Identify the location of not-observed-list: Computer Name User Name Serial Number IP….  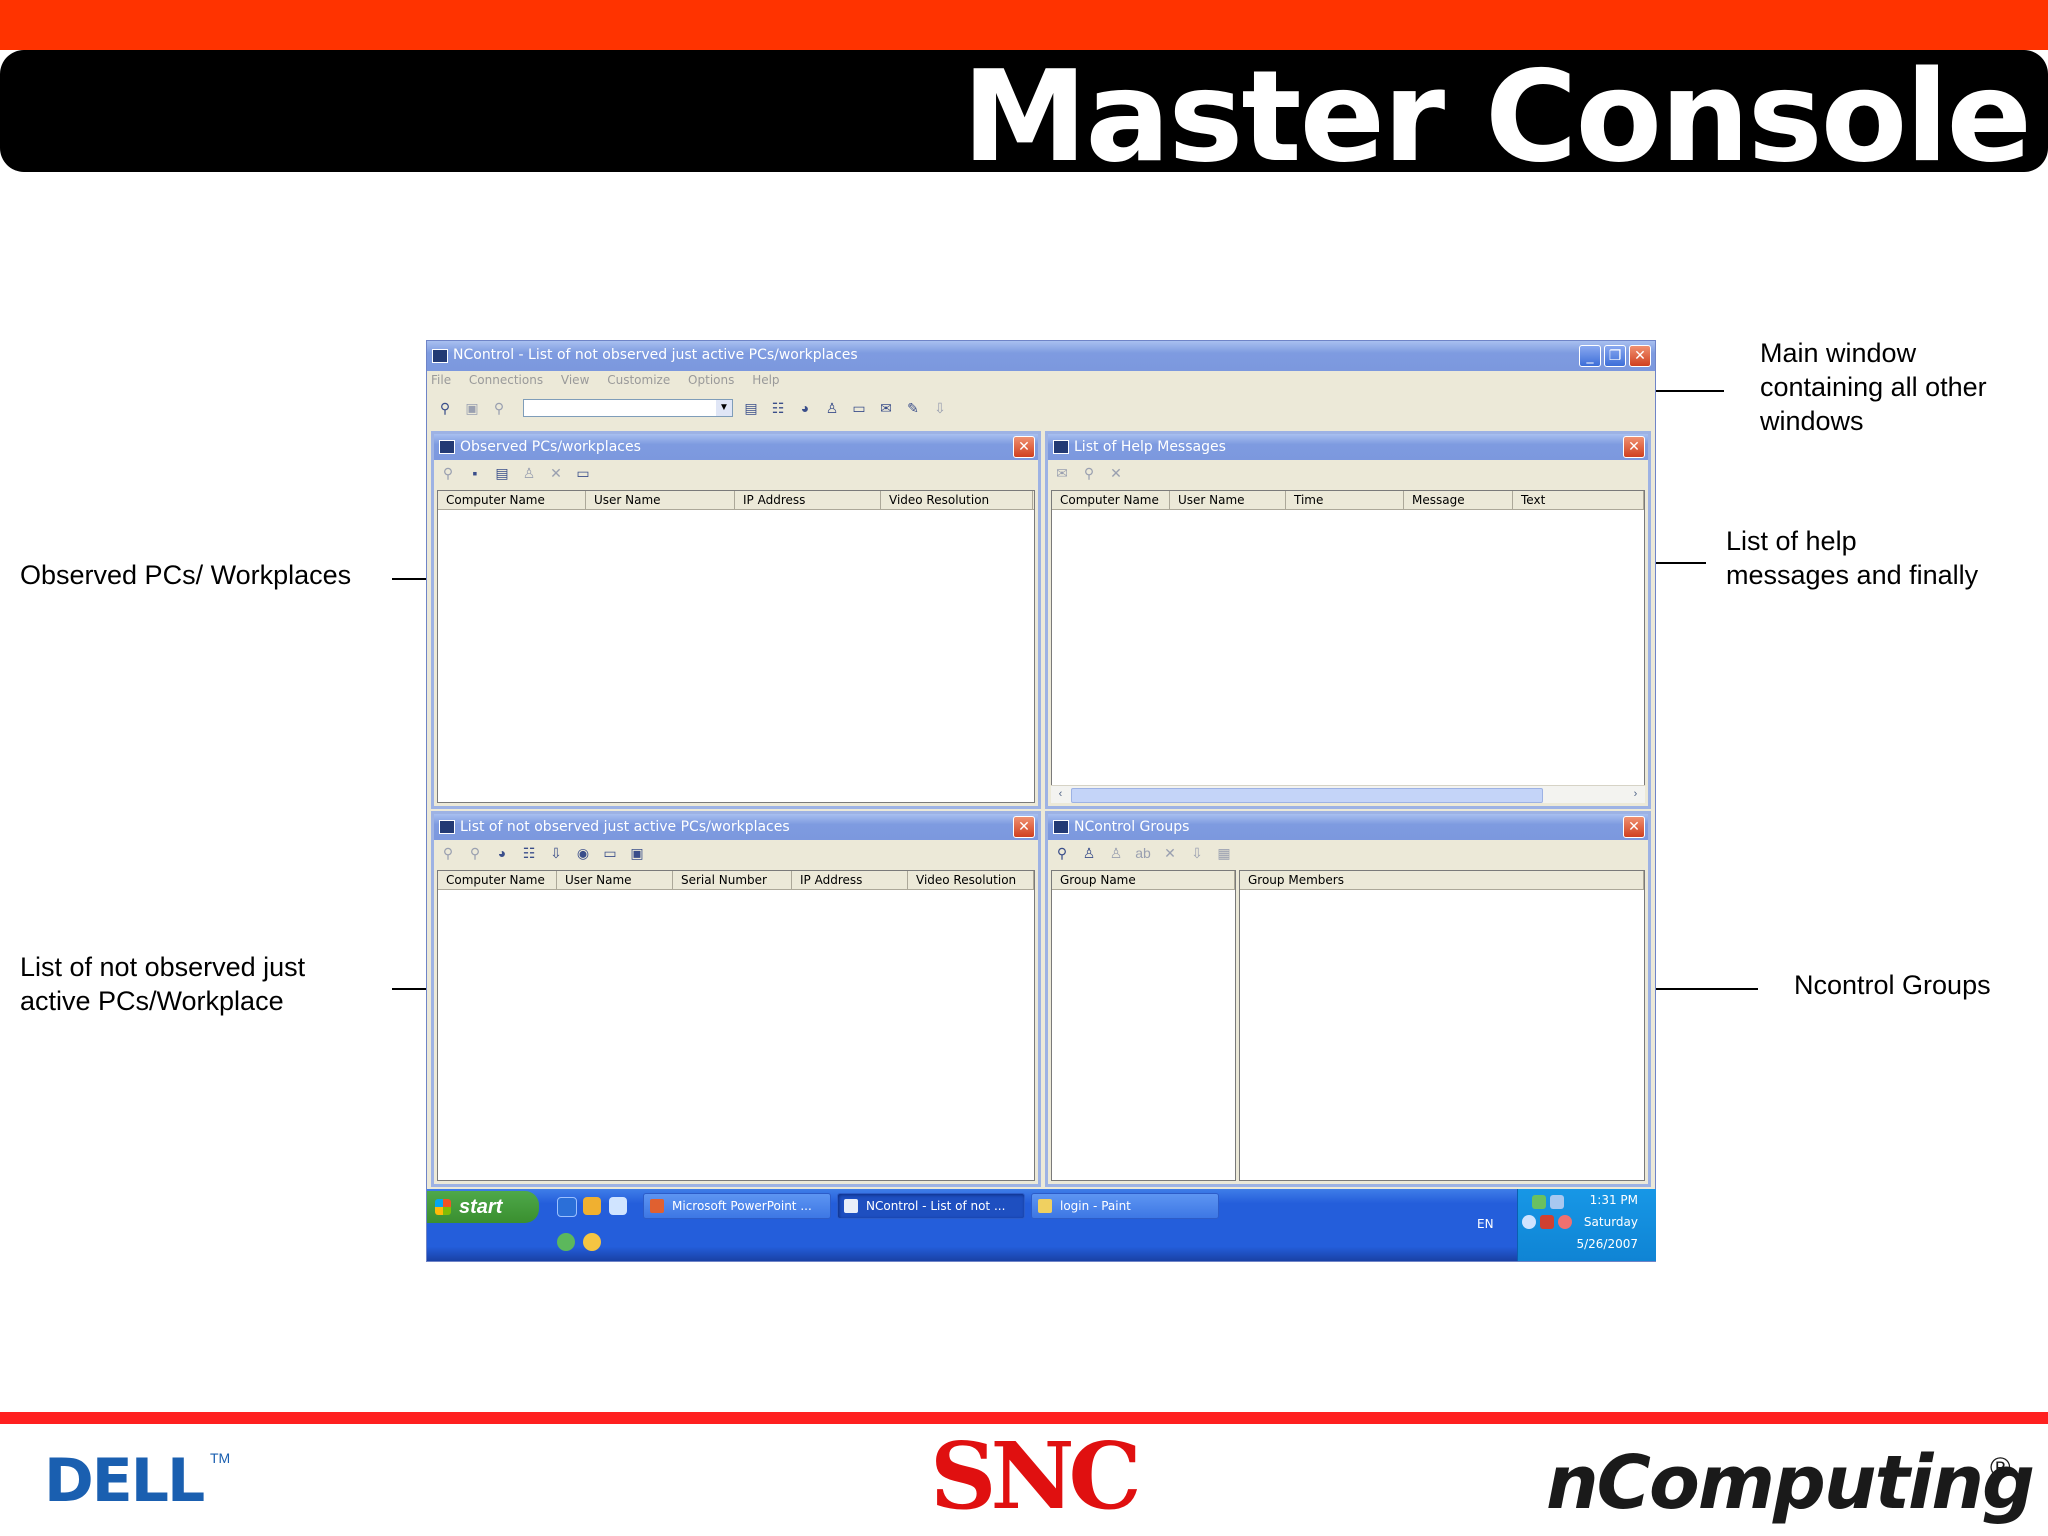
(736, 1025).